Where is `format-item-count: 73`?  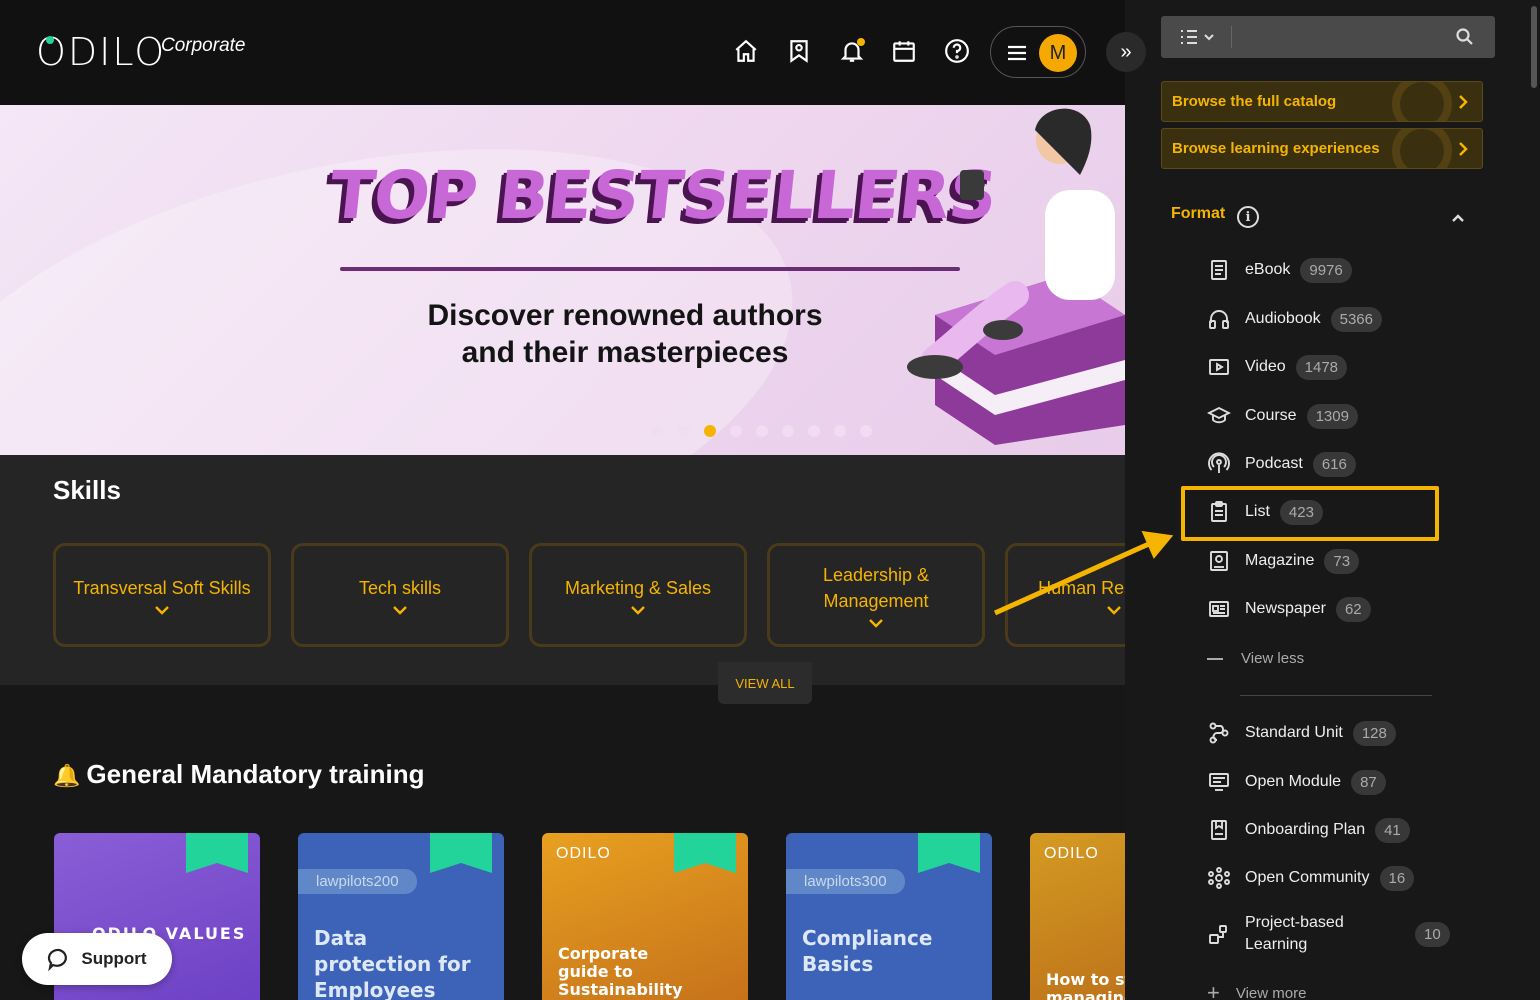
format-item-count: 73 is located at coordinates (1342, 561).